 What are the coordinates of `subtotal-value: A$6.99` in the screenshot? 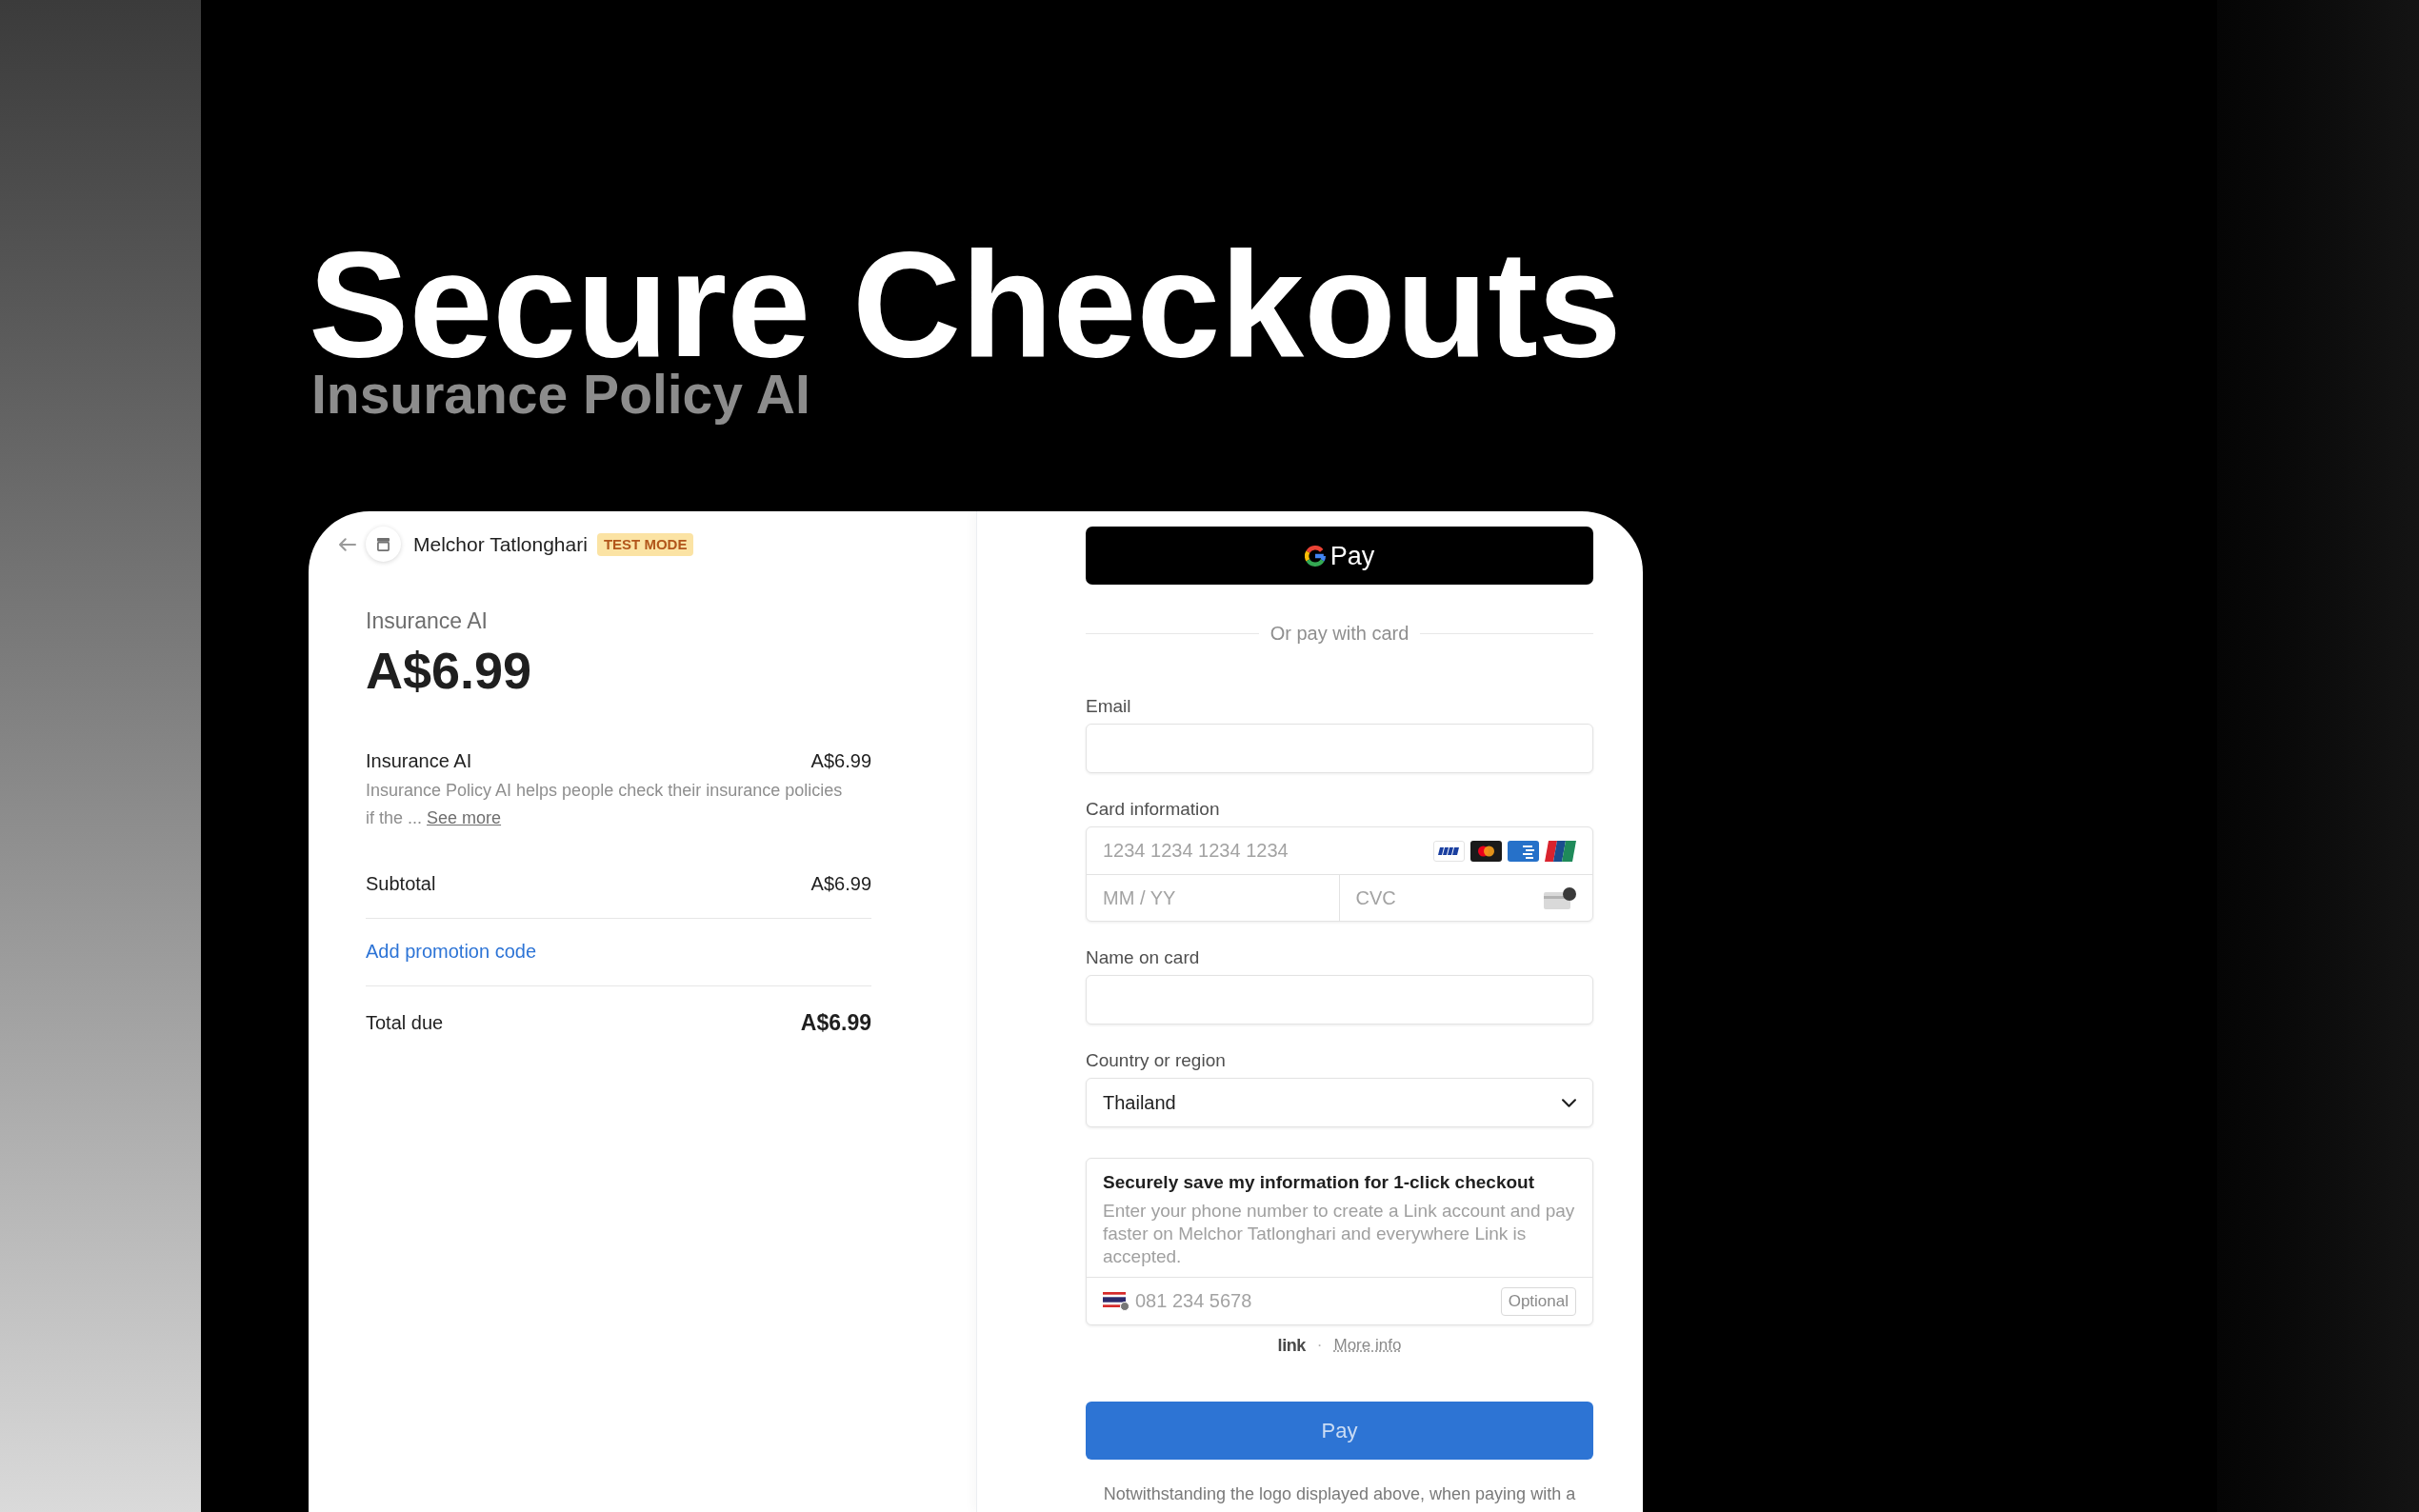 It's located at (840, 883).